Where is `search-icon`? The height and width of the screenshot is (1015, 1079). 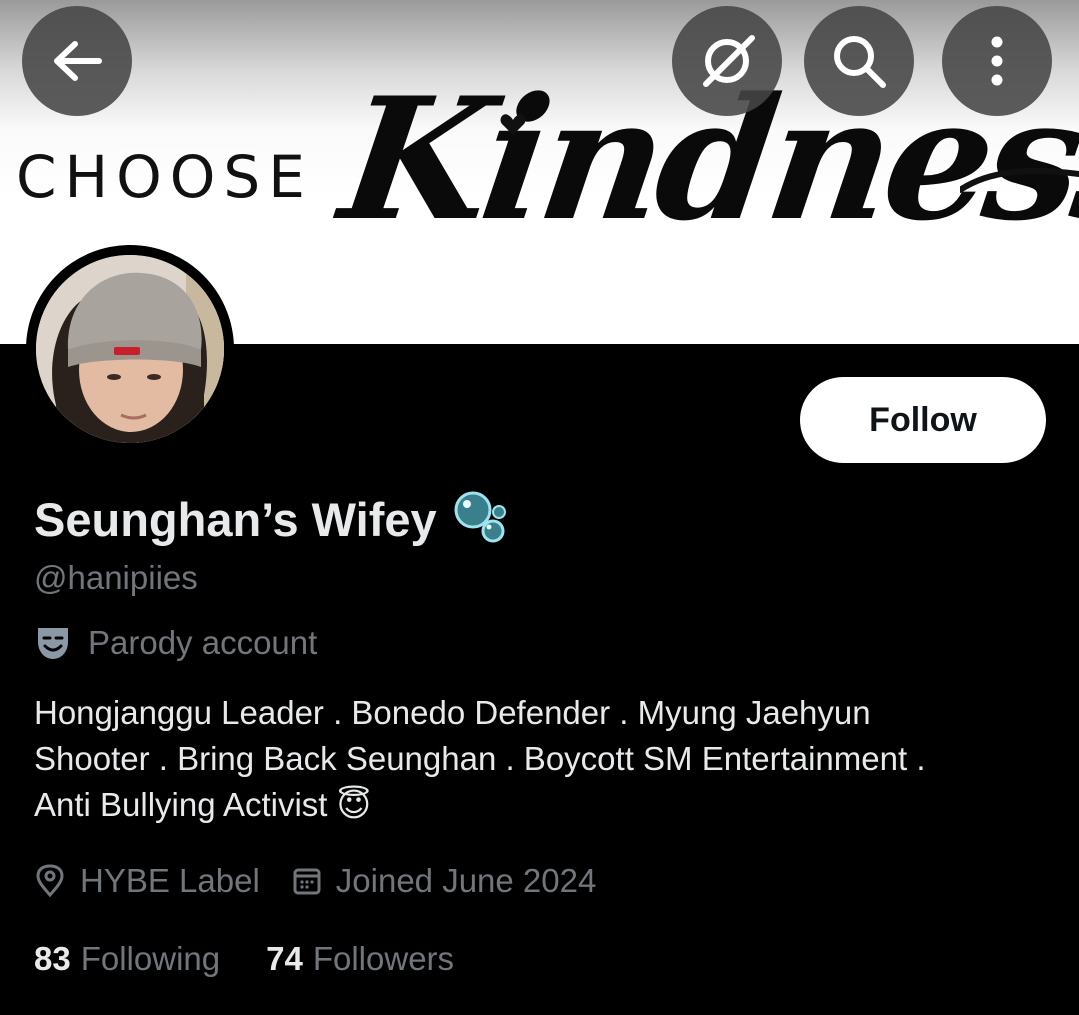 search-icon is located at coordinates (860, 62).